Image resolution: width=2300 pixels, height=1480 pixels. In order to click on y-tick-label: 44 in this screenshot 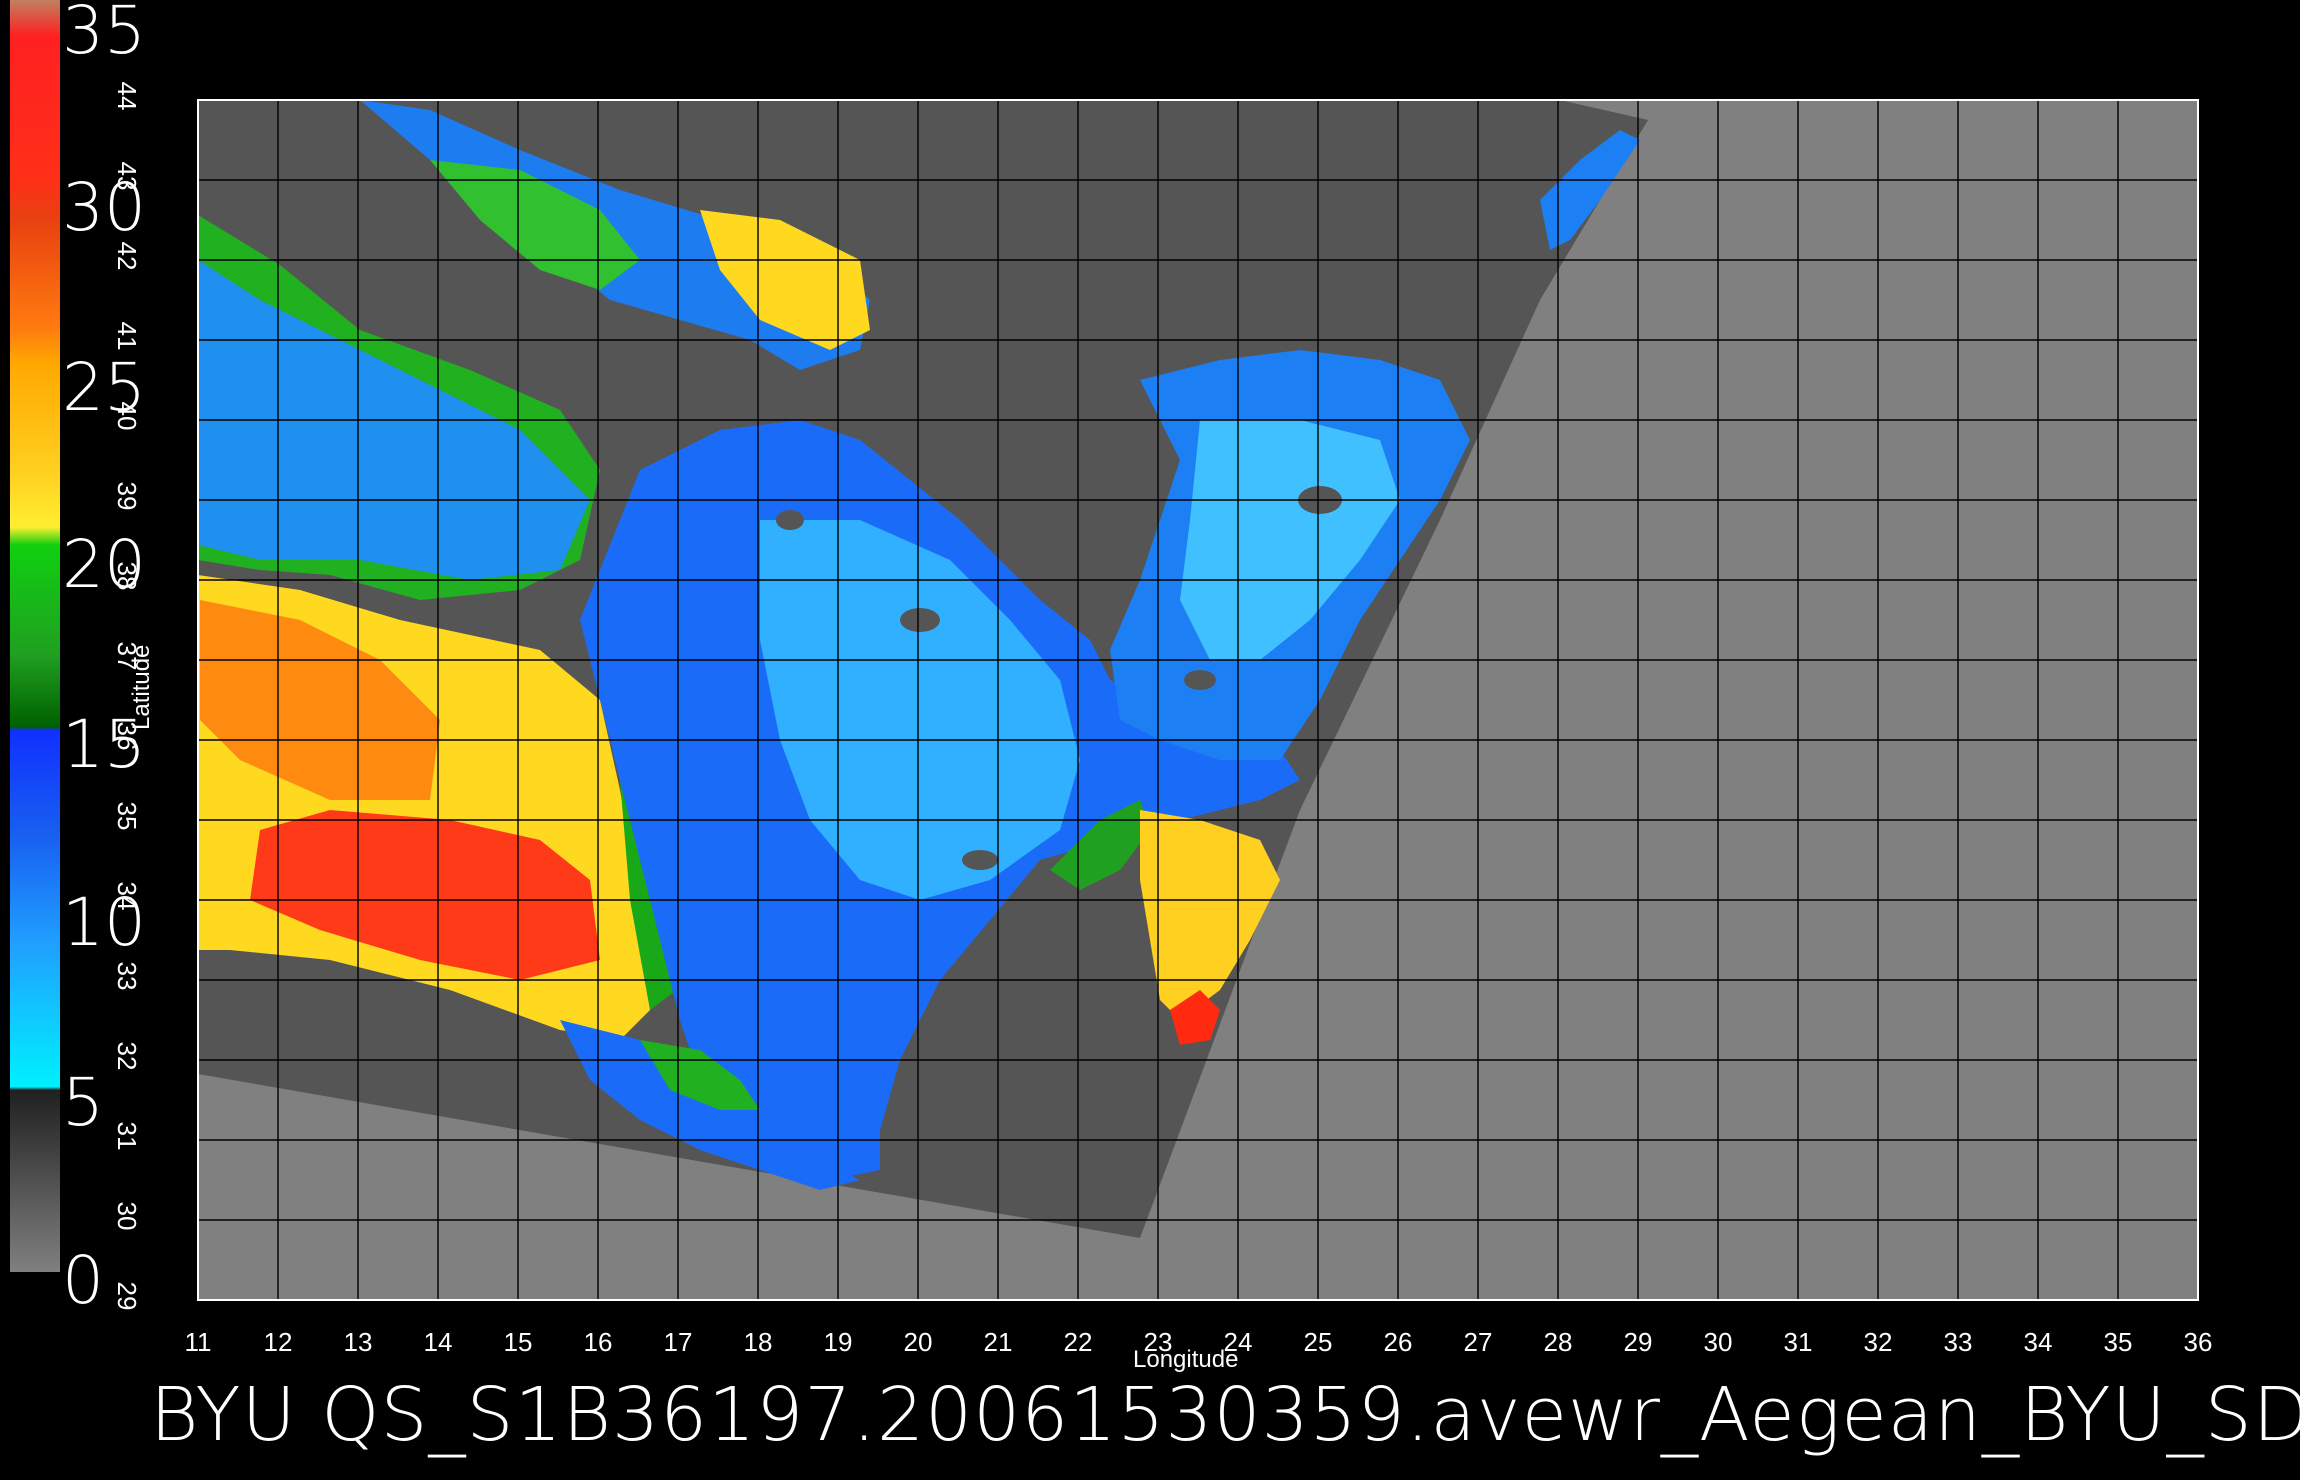, I will do `click(127, 96)`.